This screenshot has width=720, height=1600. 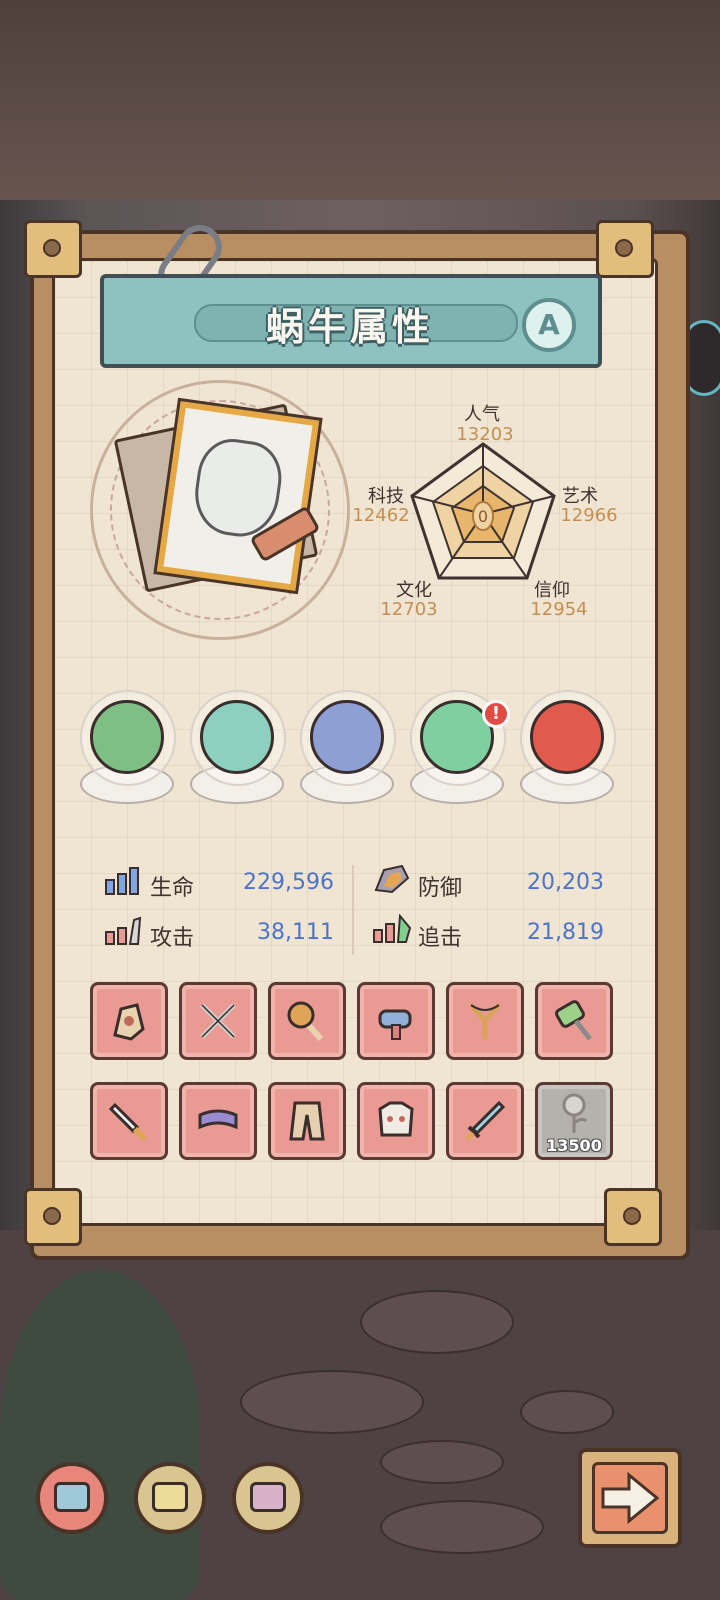 I want to click on bush, so click(x=100, y=1435).